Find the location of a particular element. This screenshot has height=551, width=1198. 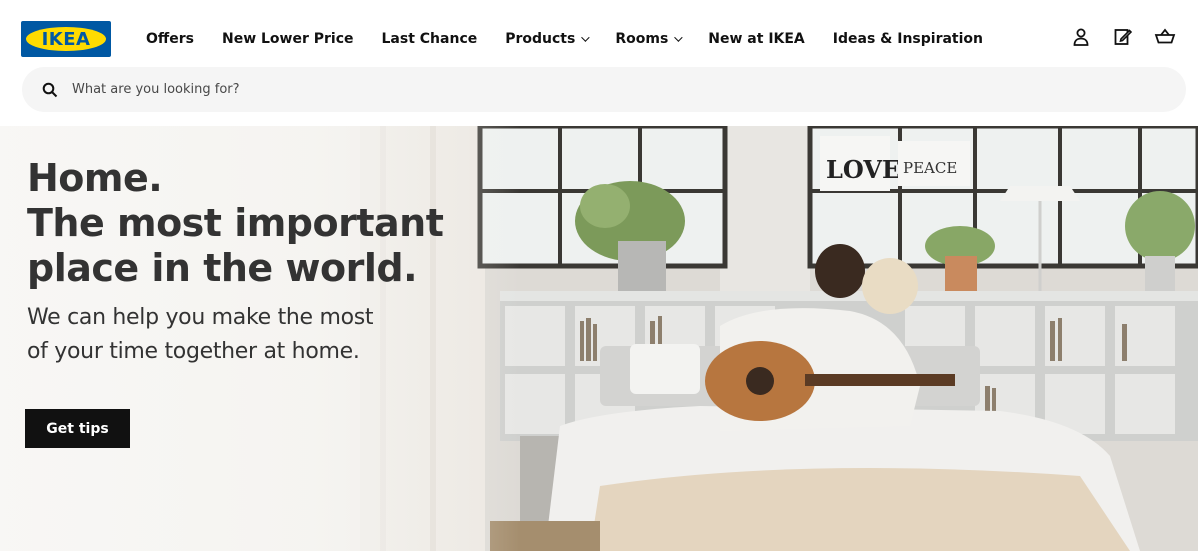

nav-item-new-at-ikea: New at IKEA is located at coordinates (756, 39).